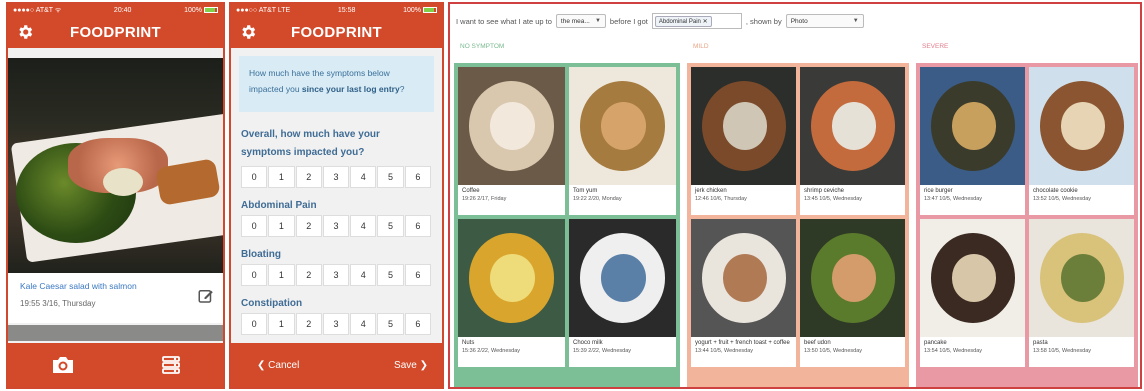 This screenshot has height=391, width=1144. I want to click on filter-text-1: I want to see what I ate up to, so click(504, 21).